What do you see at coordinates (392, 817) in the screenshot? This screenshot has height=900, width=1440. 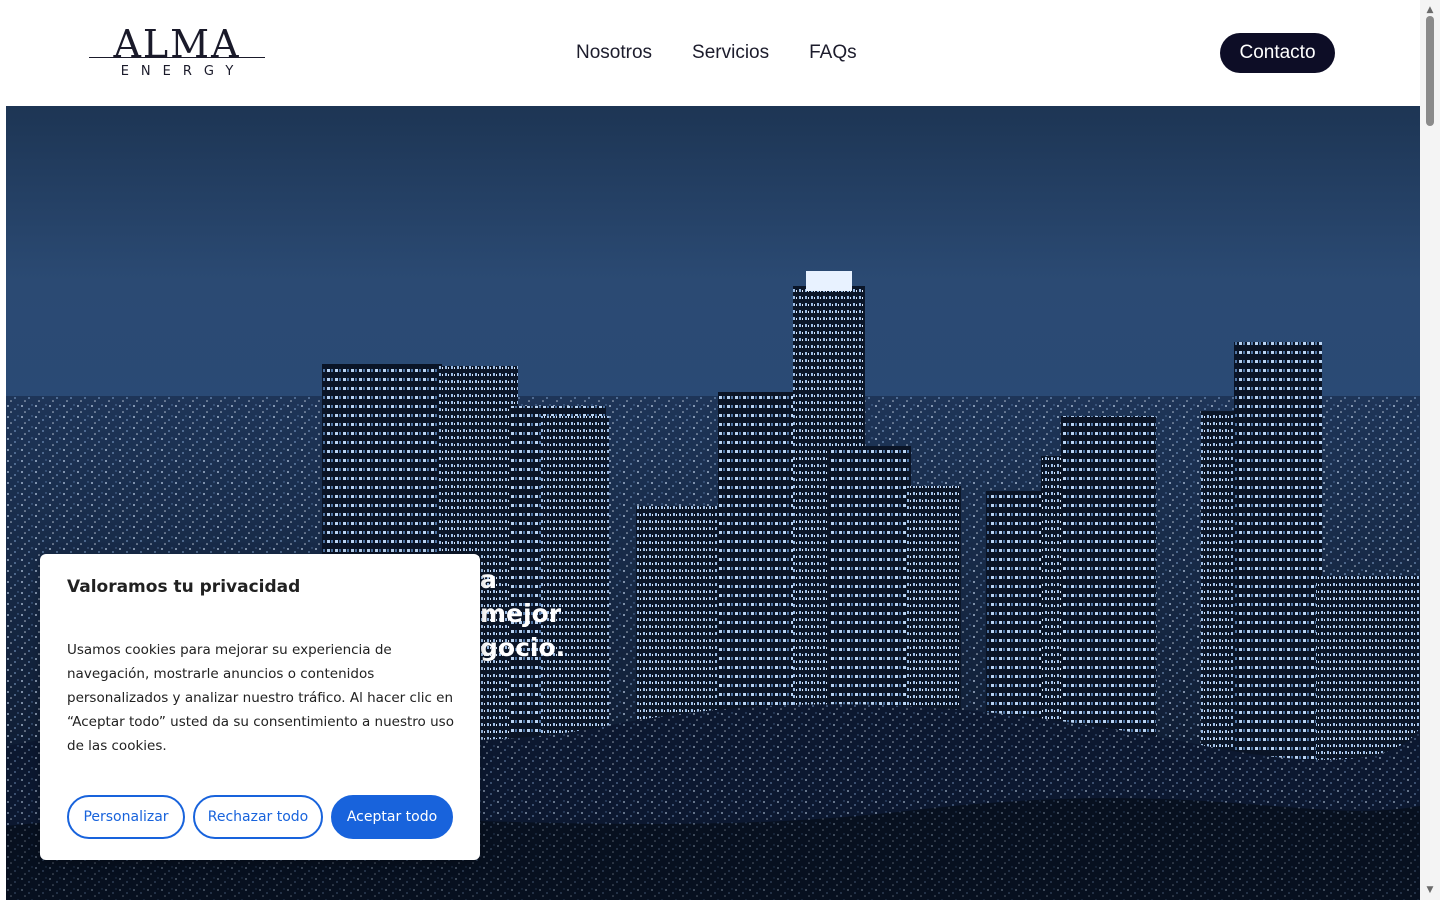 I see `accept-all-button: Aceptar todo` at bounding box center [392, 817].